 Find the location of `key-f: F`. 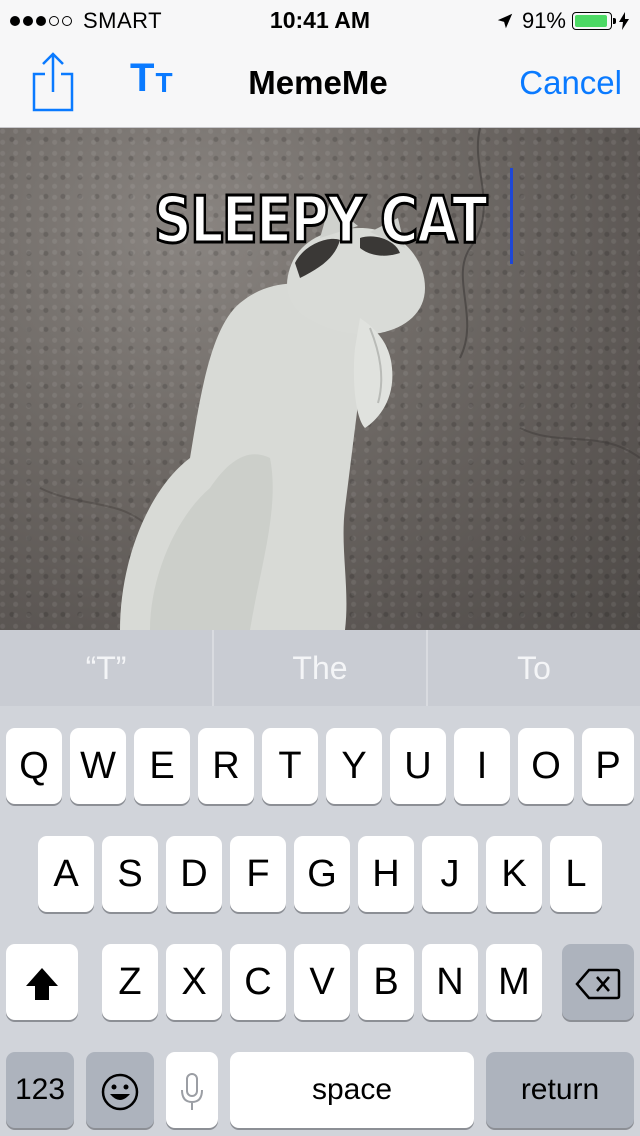

key-f: F is located at coordinates (258, 874).